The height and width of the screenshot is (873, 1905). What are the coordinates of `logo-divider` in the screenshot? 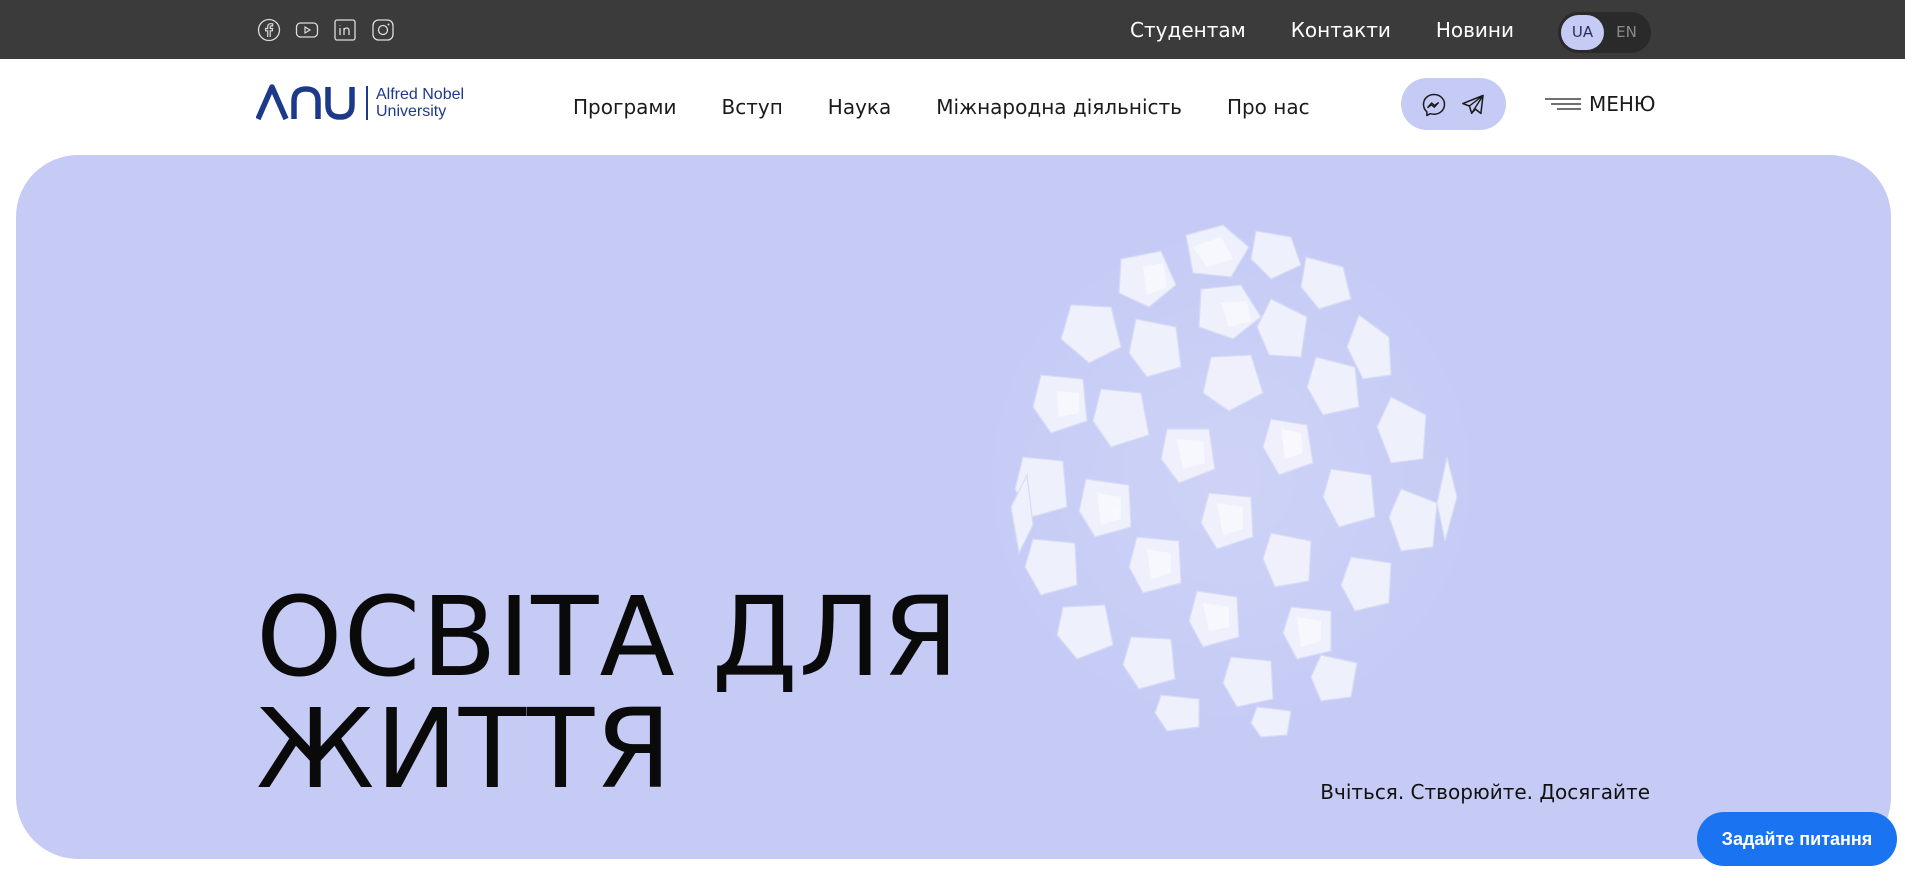 It's located at (367, 103).